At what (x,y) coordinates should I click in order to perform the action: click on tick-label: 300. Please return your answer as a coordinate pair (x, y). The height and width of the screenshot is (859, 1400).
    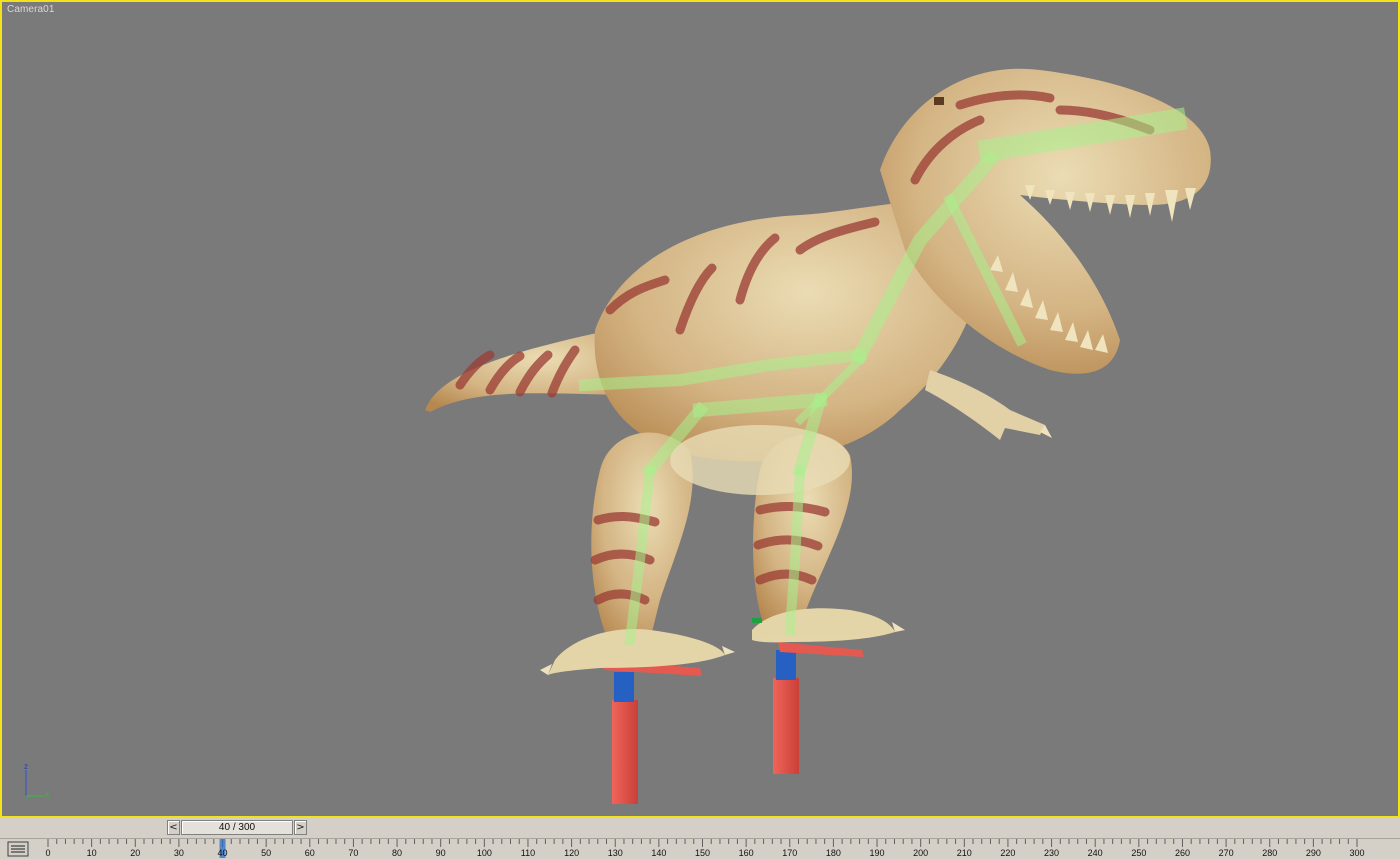
    Looking at the image, I should click on (1357, 853).